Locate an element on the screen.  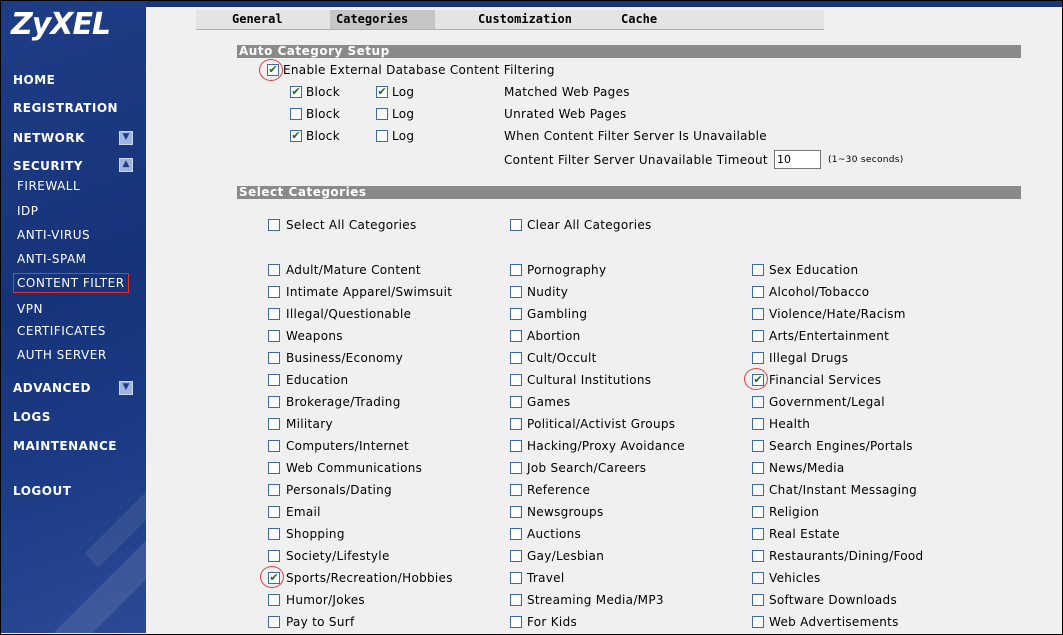
category-checkbox-web-advertisements is located at coordinates (758, 622).